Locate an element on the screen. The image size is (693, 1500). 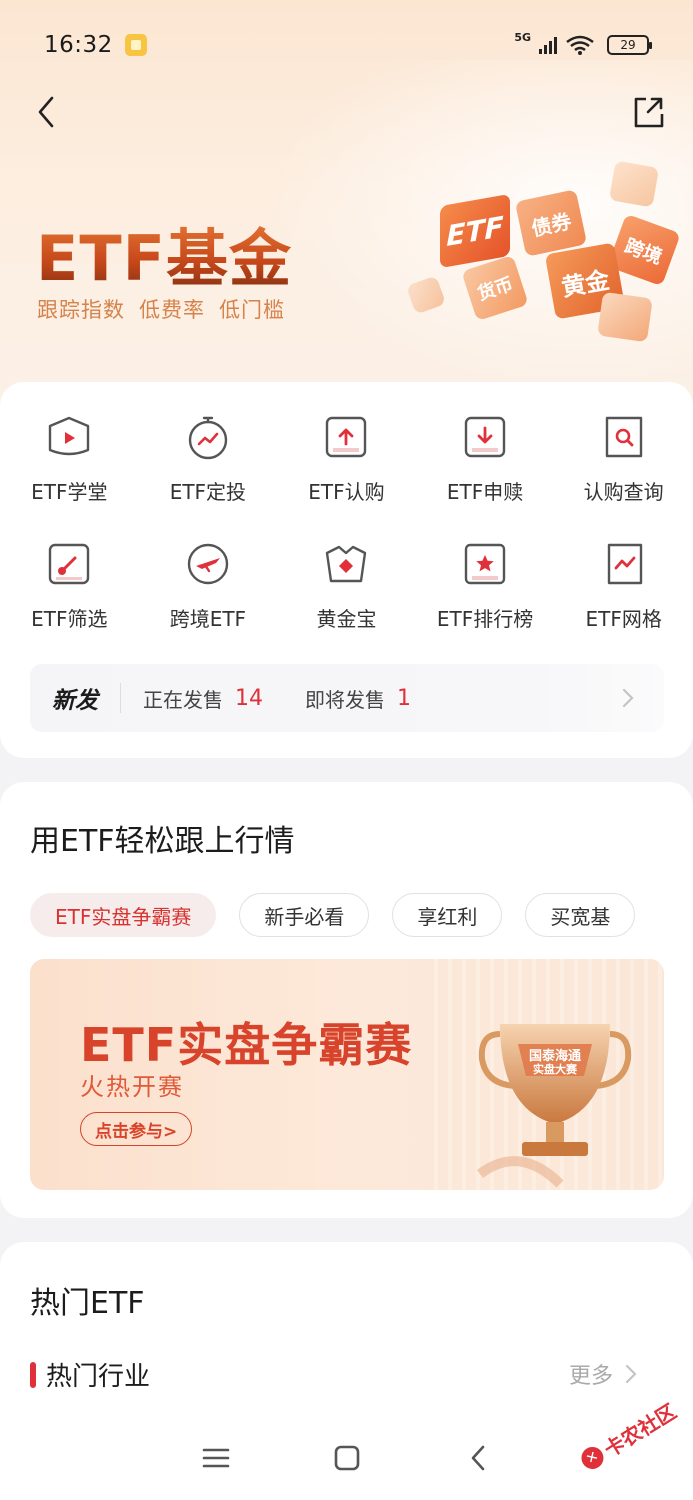
chip-competition: ETF实盘争霸赛 is located at coordinates (123, 915).